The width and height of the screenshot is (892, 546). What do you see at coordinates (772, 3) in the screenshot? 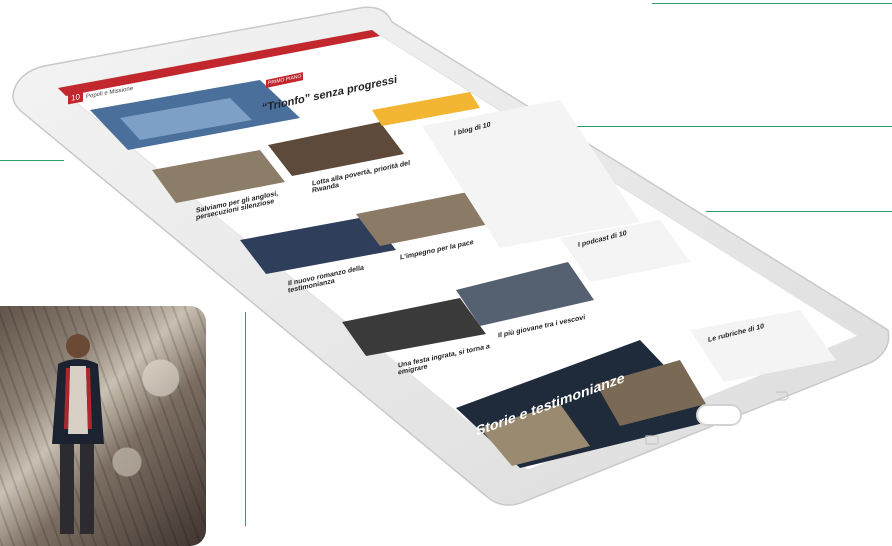
I see `callout-line-top-right` at bounding box center [772, 3].